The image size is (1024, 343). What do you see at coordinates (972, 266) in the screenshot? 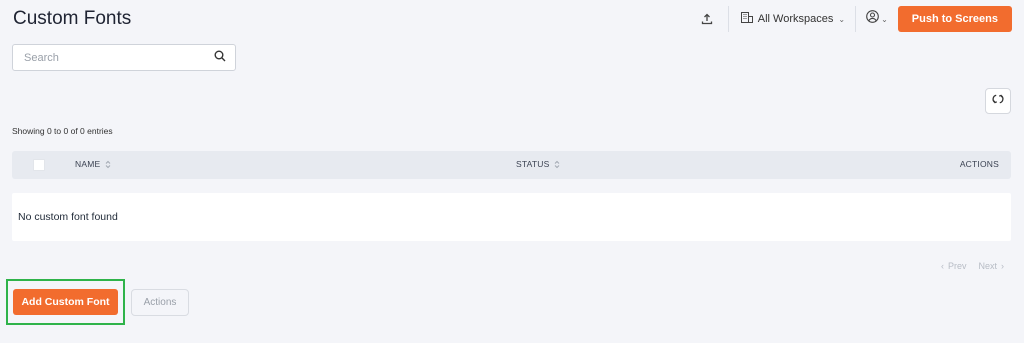
I see `pagination: ‹ Prev Next ›` at bounding box center [972, 266].